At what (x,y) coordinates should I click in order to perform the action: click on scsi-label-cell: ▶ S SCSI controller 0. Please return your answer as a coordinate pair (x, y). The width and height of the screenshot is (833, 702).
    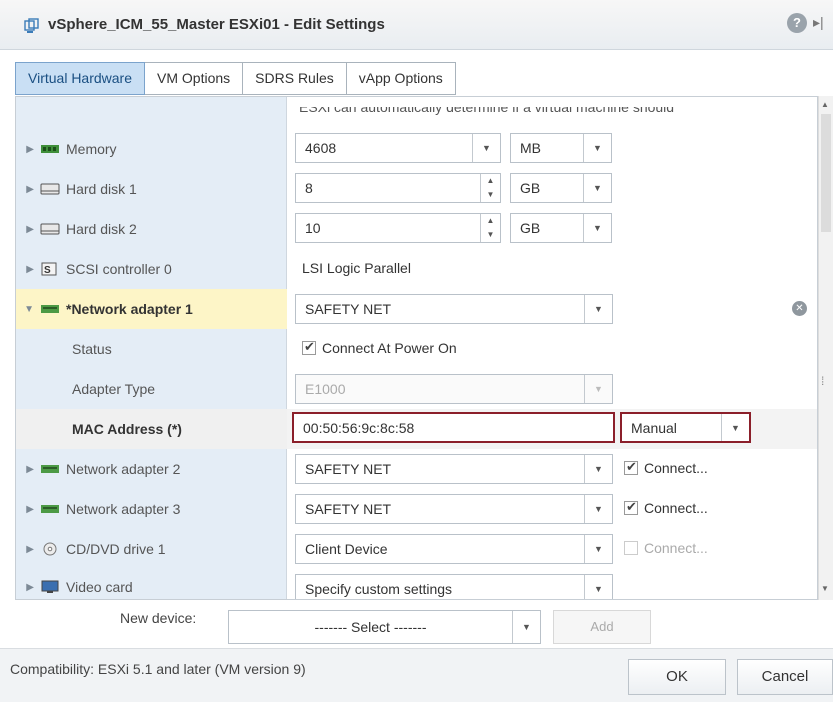
    Looking at the image, I should click on (151, 269).